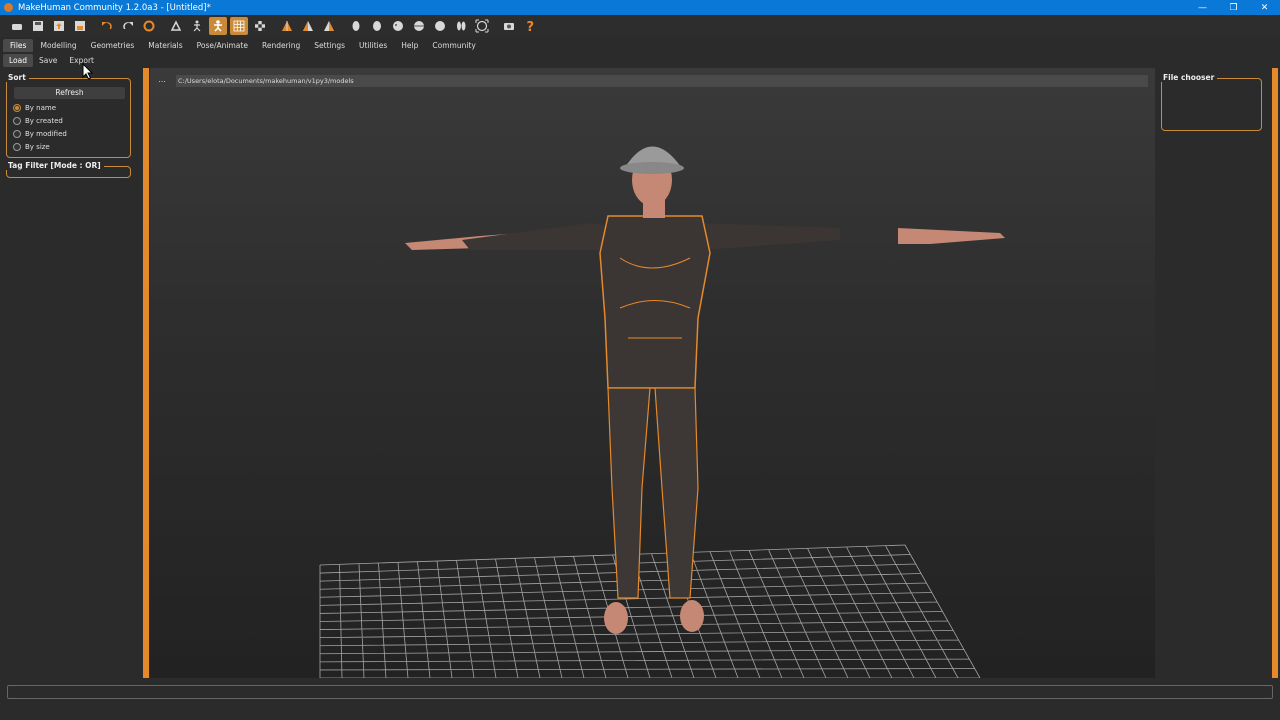 The height and width of the screenshot is (720, 1280). What do you see at coordinates (509, 26) in the screenshot?
I see `grab-screen-icon` at bounding box center [509, 26].